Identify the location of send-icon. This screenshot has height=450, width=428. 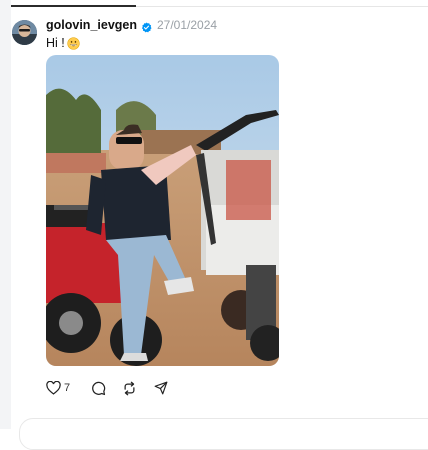
(161, 388).